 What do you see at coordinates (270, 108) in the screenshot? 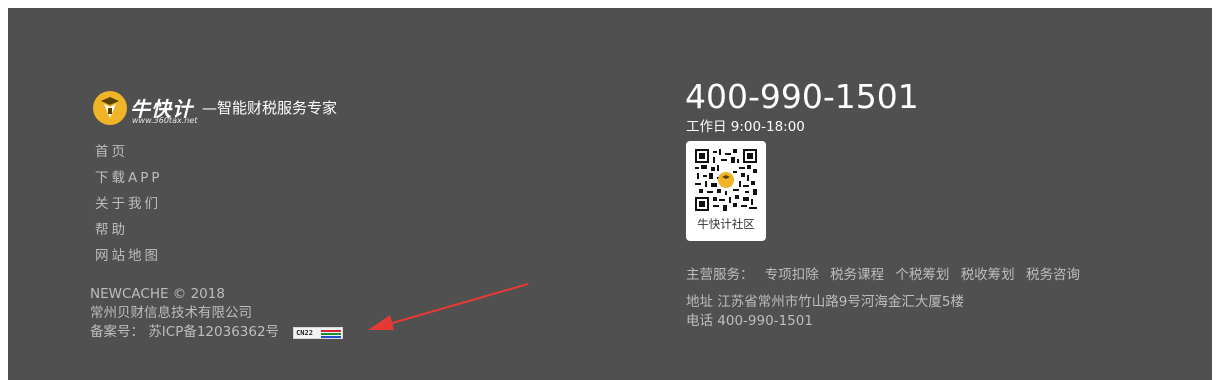
I see `logo-slogan: —智能财税服务专家` at bounding box center [270, 108].